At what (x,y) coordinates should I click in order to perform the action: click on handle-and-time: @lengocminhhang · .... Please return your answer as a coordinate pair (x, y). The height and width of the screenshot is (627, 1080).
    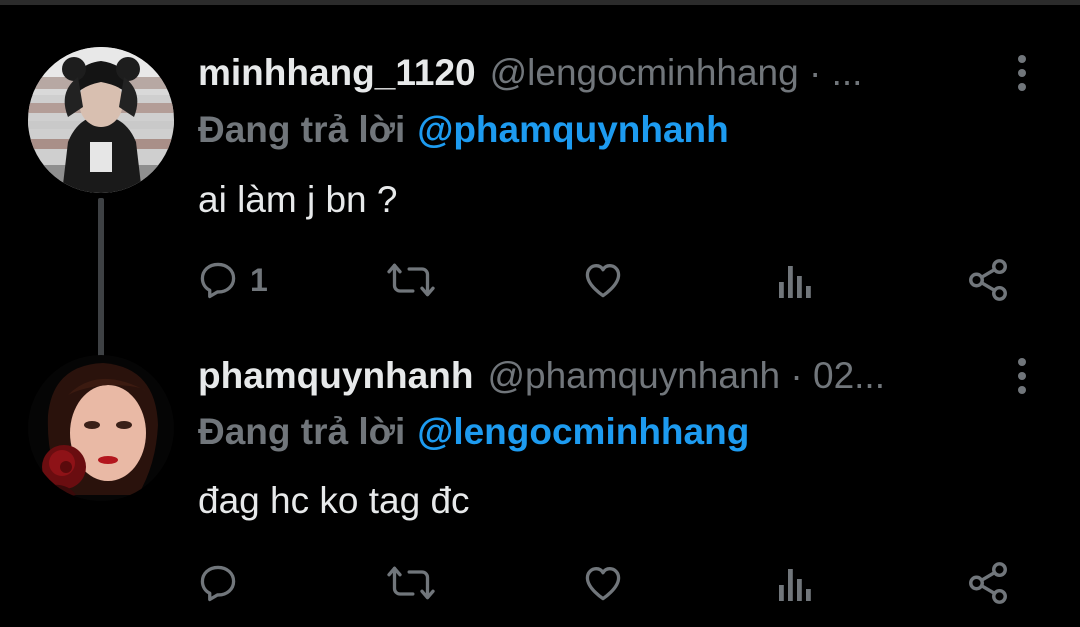
    Looking at the image, I should click on (676, 73).